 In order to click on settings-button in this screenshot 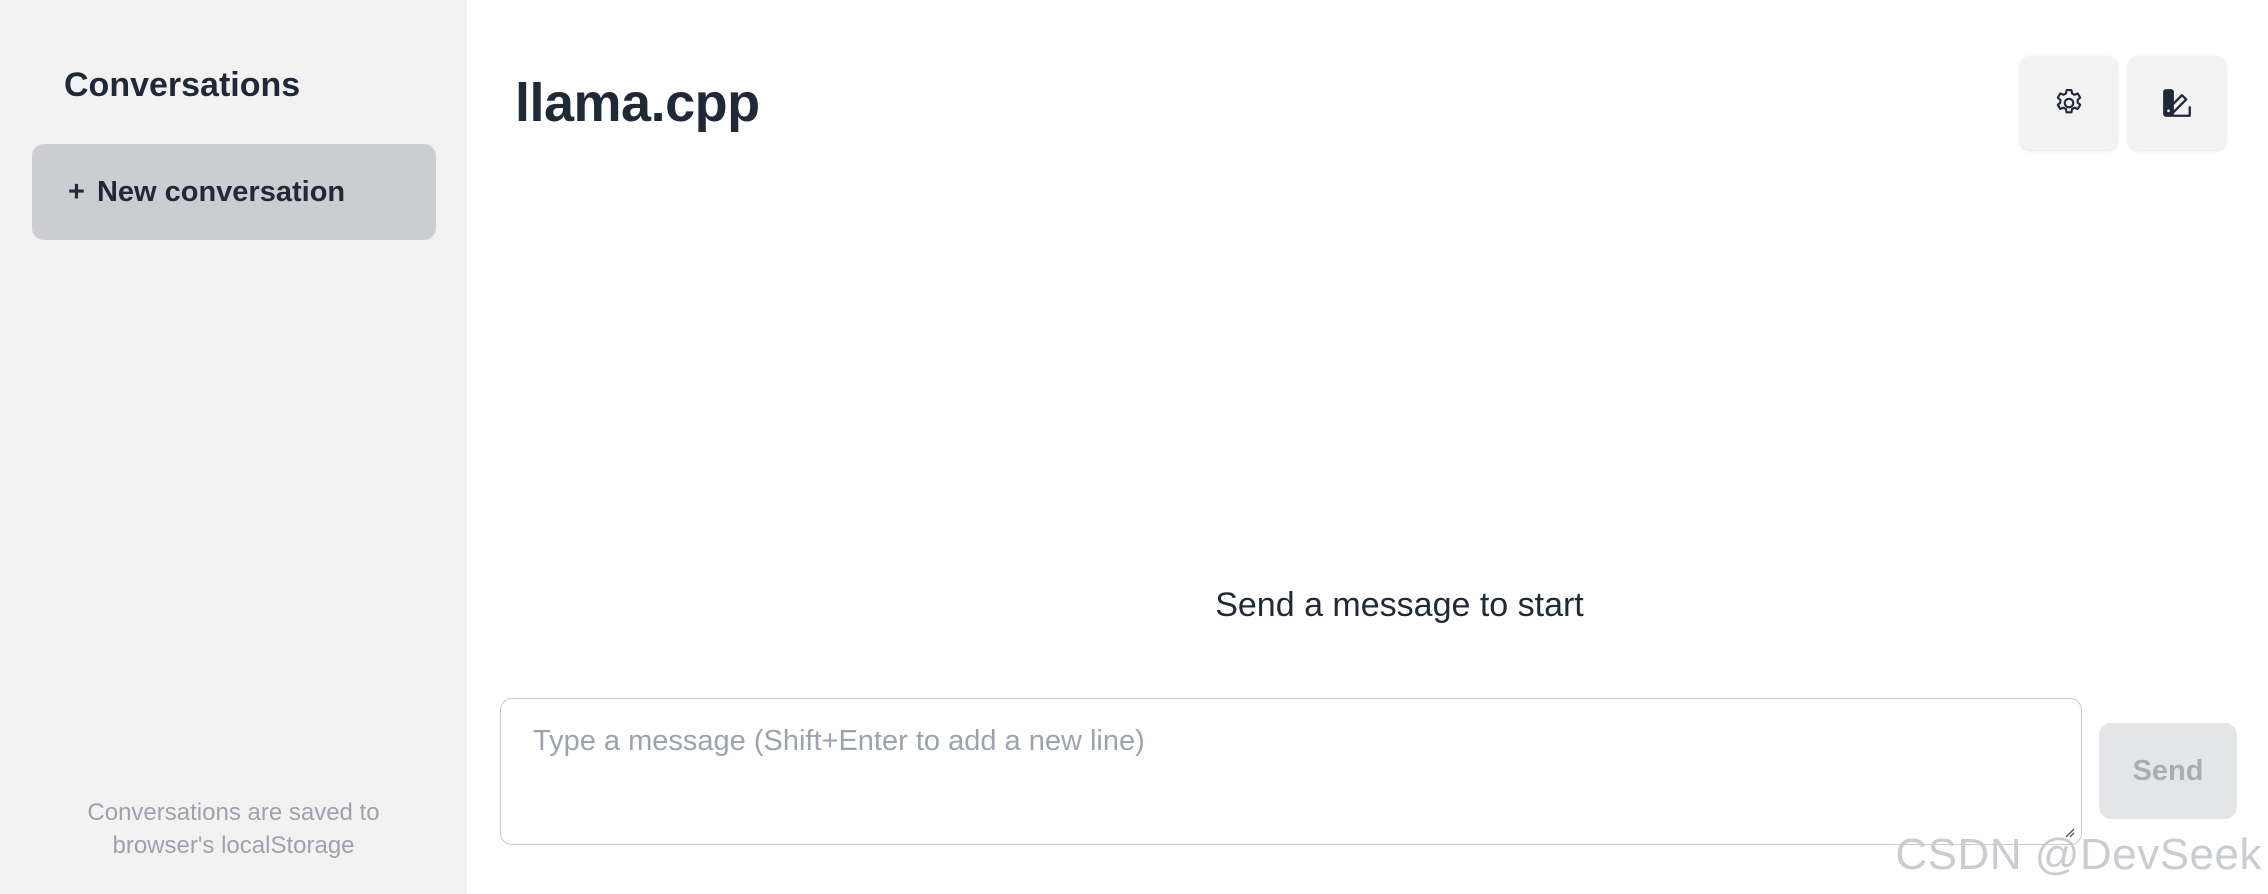, I will do `click(2069, 103)`.